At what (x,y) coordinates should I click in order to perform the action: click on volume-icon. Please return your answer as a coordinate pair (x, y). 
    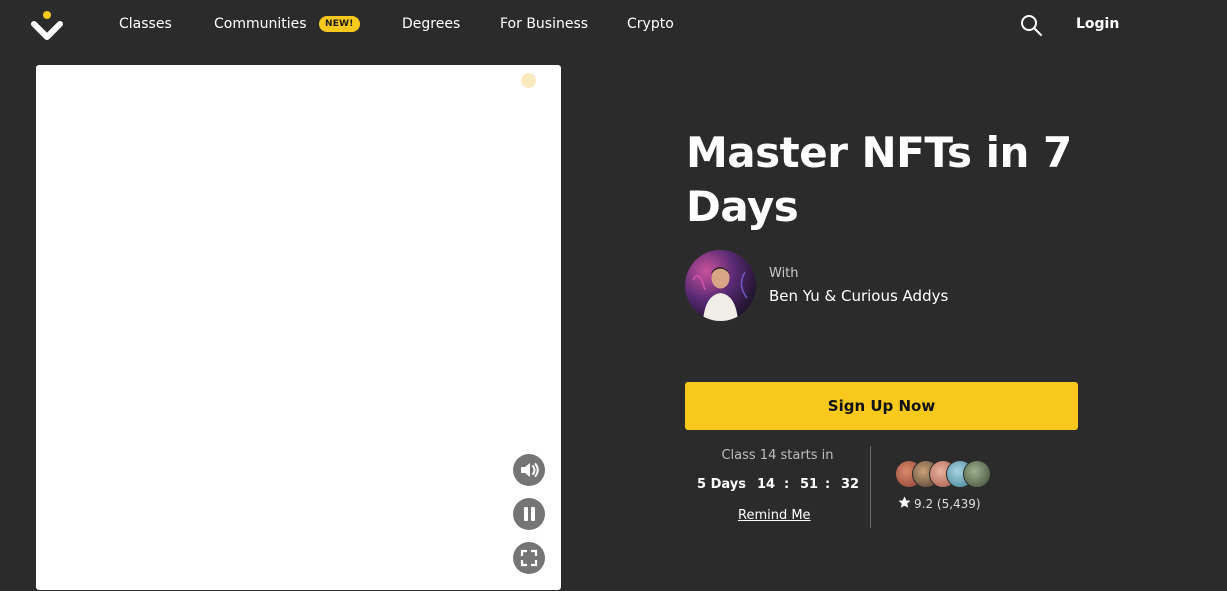
    Looking at the image, I should click on (530, 470).